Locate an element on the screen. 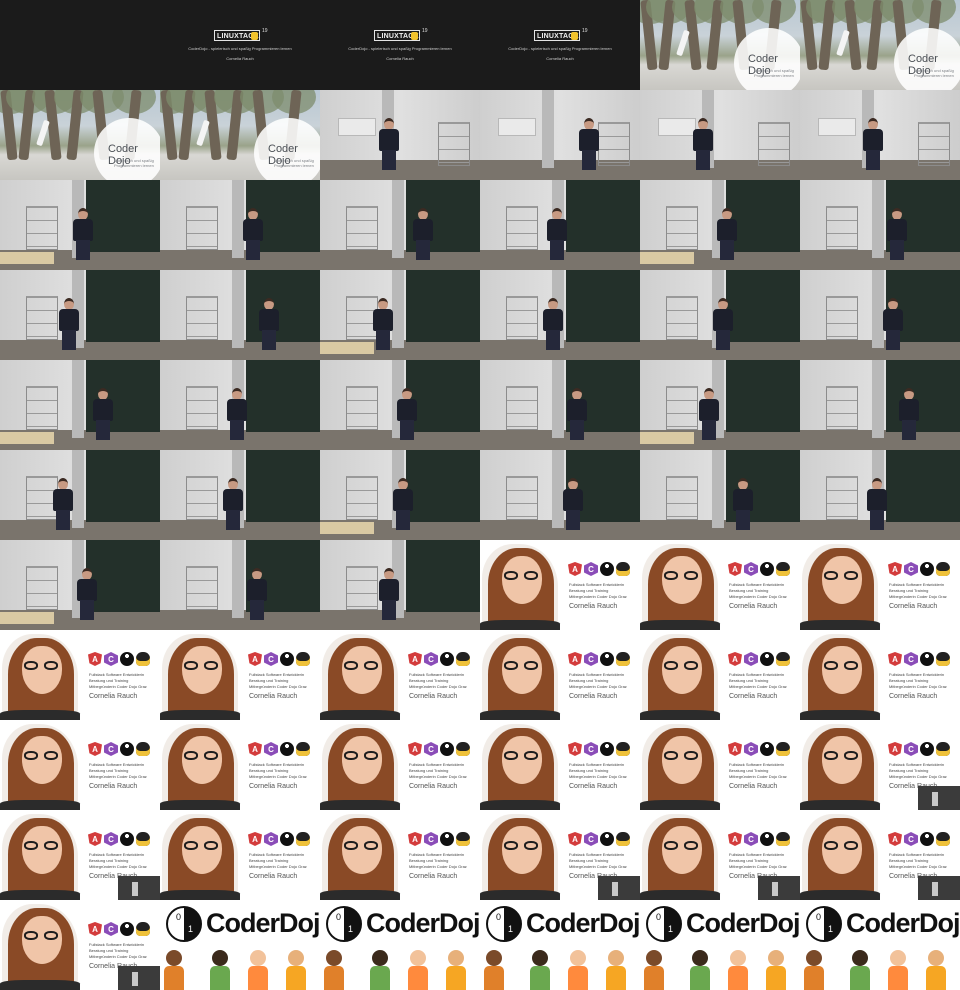 The width and height of the screenshot is (960, 990). camera-inset is located at coordinates (779, 888).